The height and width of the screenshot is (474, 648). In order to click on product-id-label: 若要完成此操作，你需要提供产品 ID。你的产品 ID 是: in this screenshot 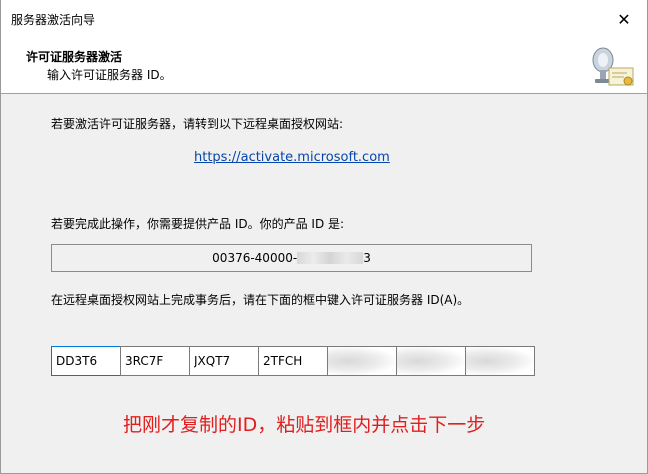, I will do `click(198, 224)`.